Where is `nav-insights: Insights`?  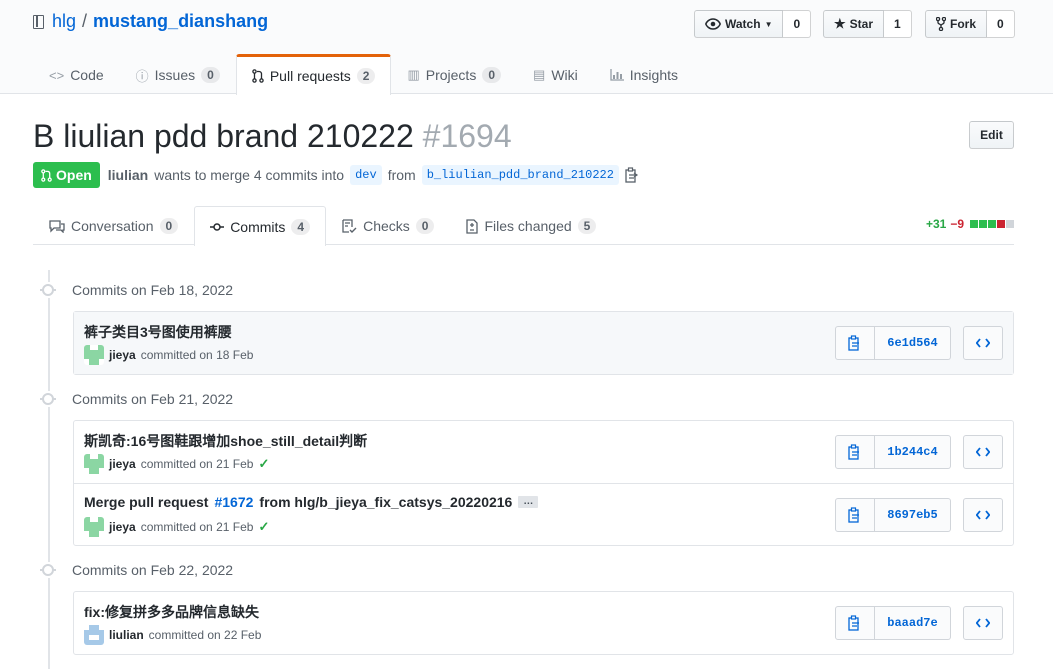
nav-insights: Insights is located at coordinates (644, 74).